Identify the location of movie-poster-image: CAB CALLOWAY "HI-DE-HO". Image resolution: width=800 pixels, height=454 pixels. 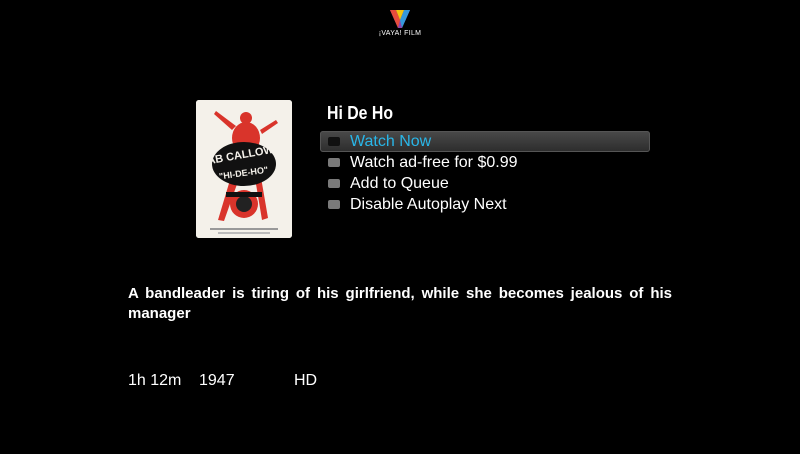
(244, 169).